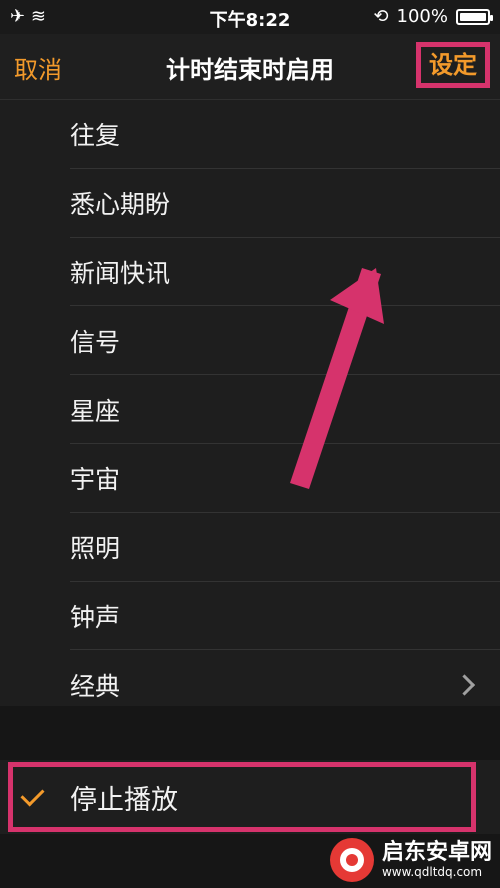 The width and height of the screenshot is (500, 888). Describe the element at coordinates (95, 549) in the screenshot. I see `list-item-label: 照明` at that location.